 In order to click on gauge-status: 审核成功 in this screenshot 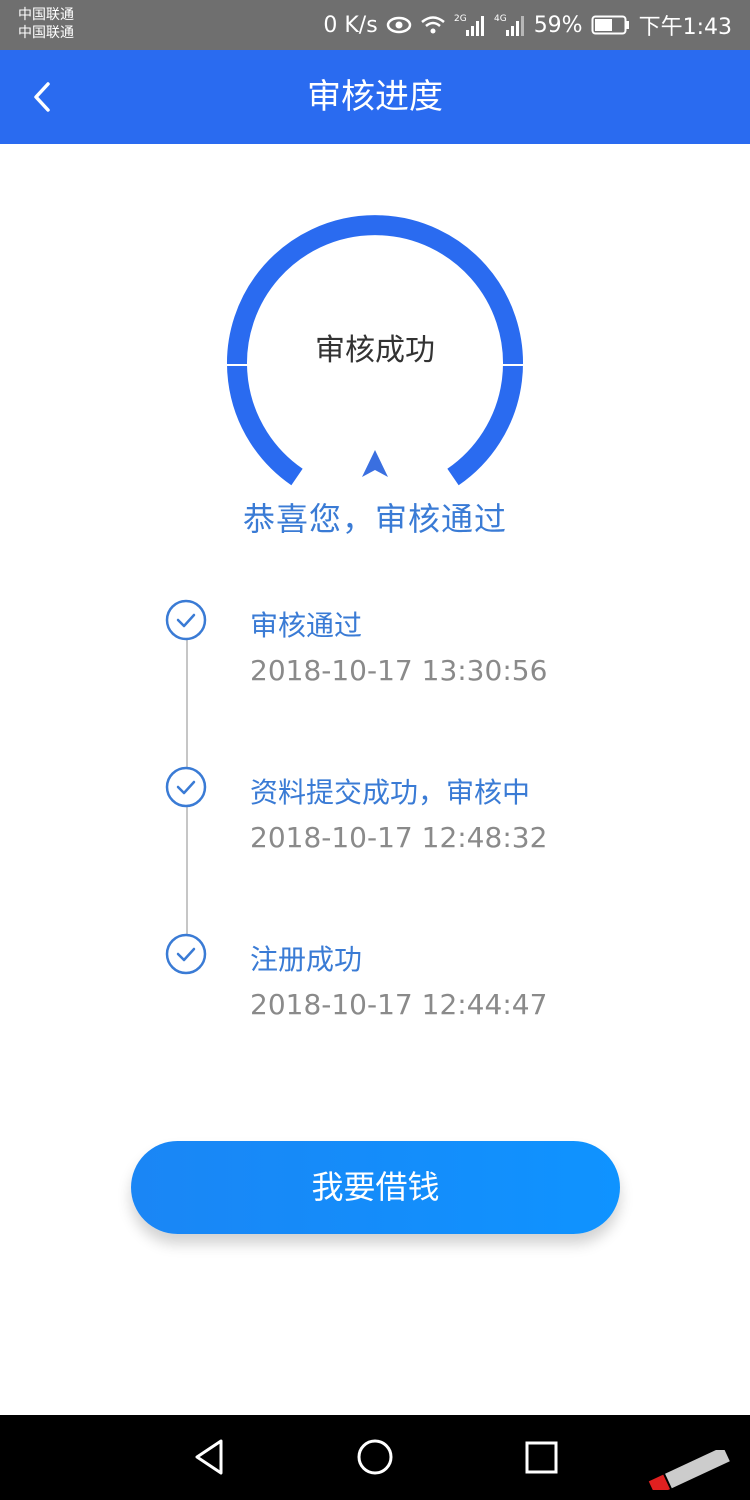, I will do `click(375, 350)`.